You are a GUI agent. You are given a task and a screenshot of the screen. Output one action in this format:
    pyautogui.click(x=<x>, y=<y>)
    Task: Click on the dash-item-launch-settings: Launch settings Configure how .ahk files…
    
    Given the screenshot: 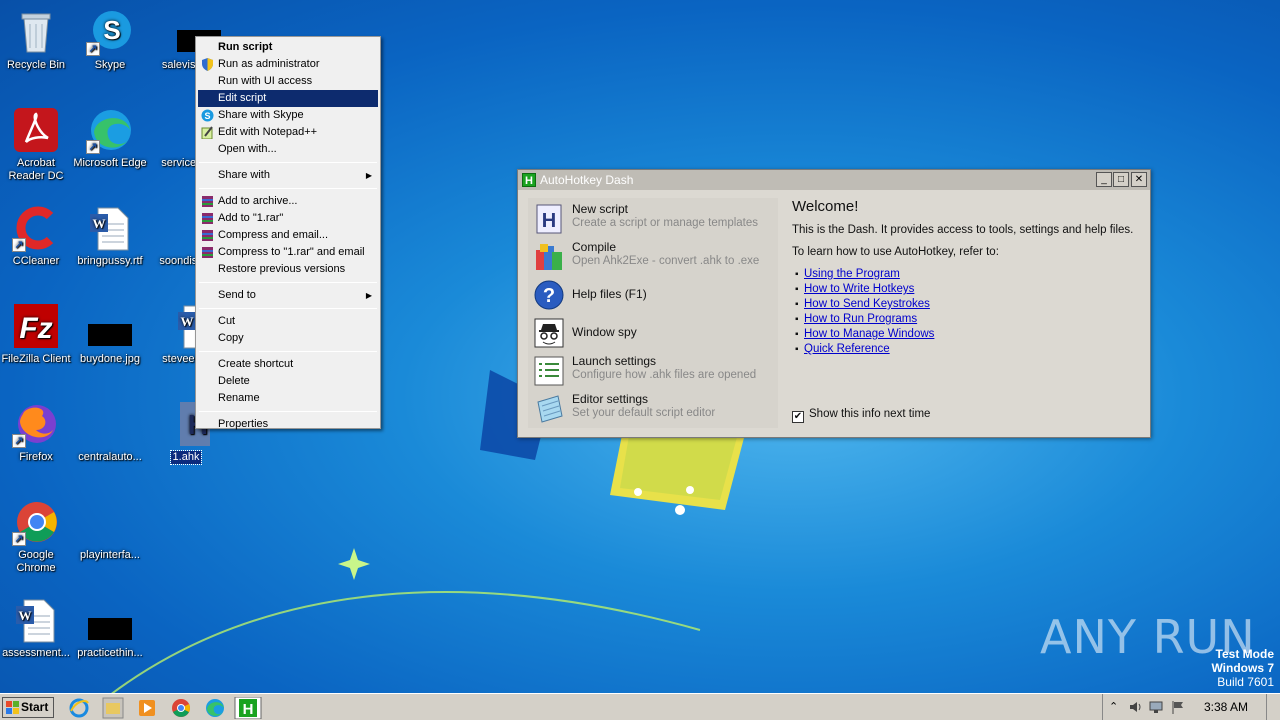 What is the action you would take?
    pyautogui.click(x=655, y=371)
    